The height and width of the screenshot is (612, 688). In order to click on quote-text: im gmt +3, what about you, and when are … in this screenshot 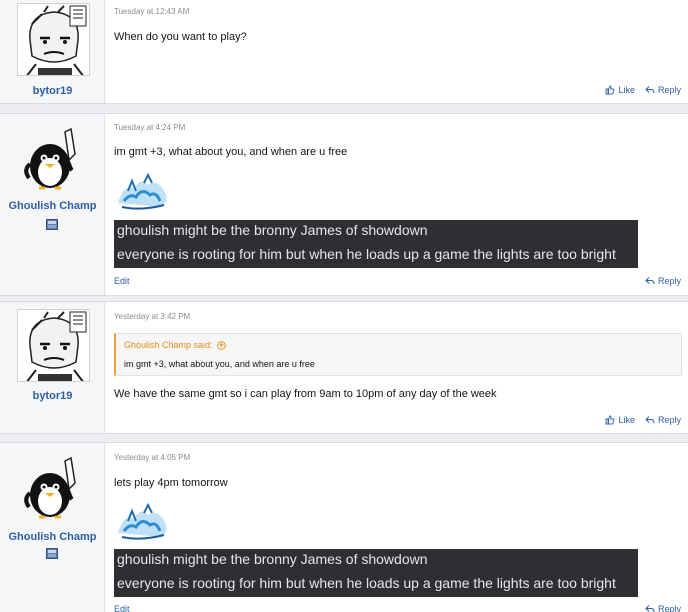, I will do `click(219, 364)`.